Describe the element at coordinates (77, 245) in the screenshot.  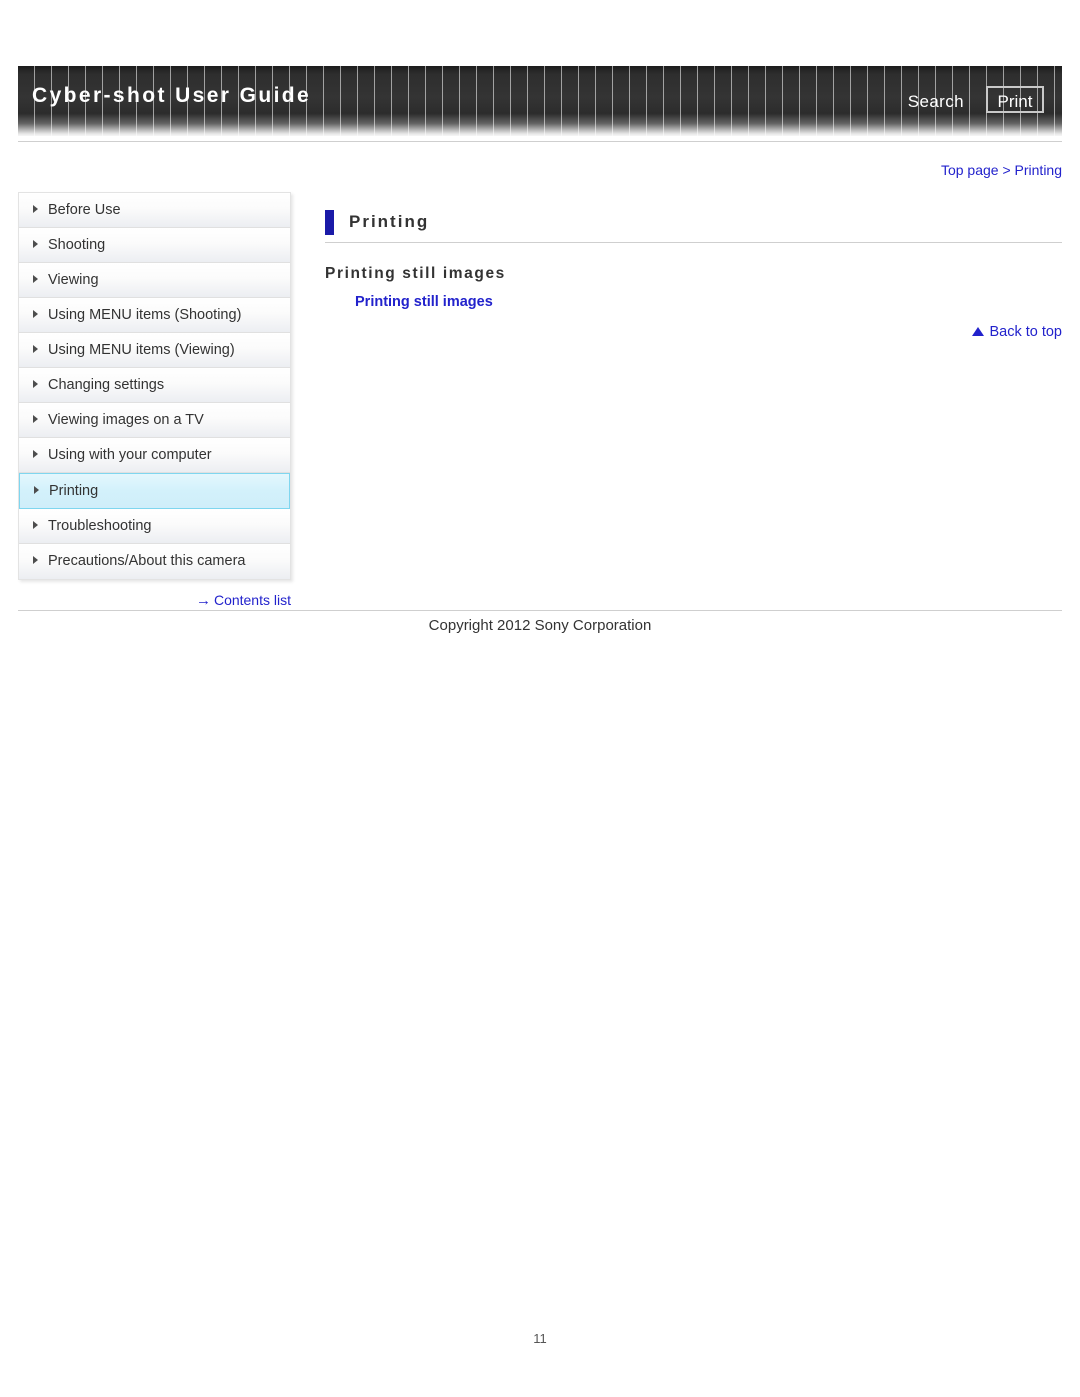
I see `sidebar-item-label: Shooting` at that location.